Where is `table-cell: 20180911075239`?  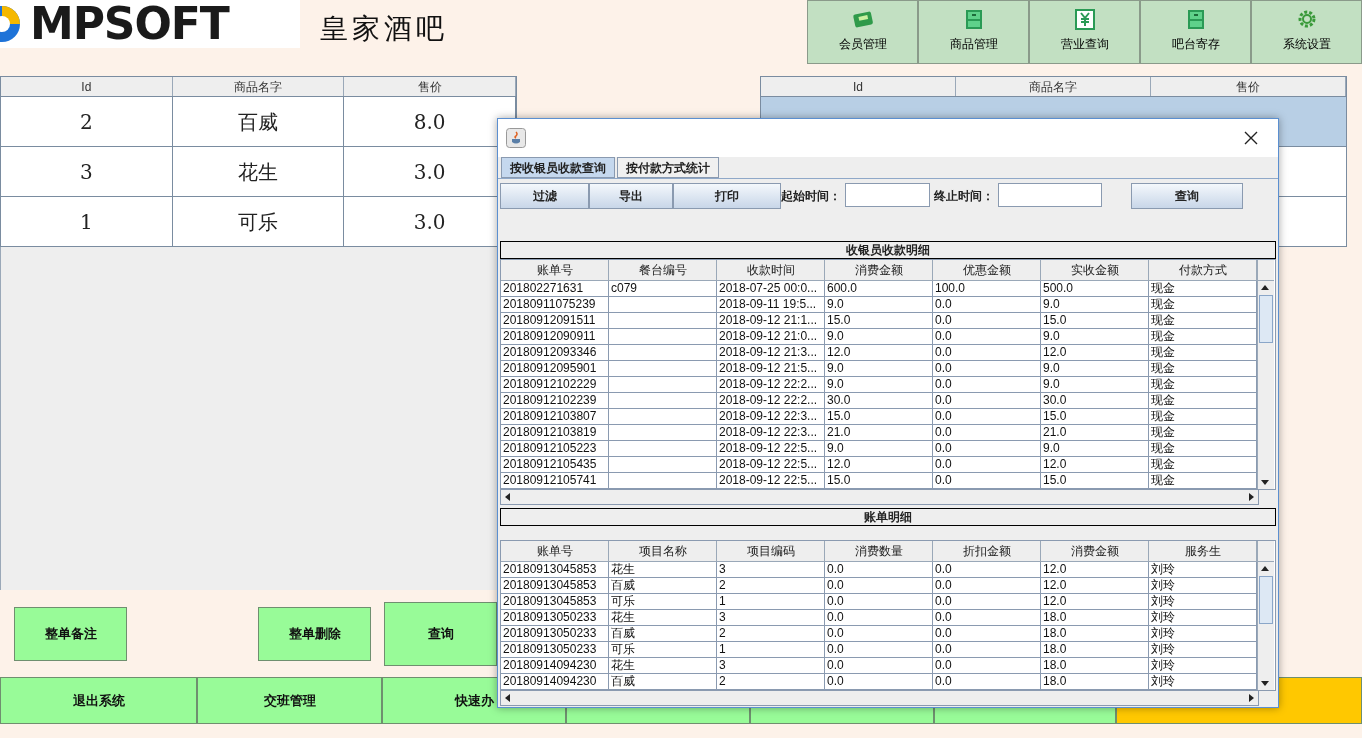
table-cell: 20180911075239 is located at coordinates (555, 305).